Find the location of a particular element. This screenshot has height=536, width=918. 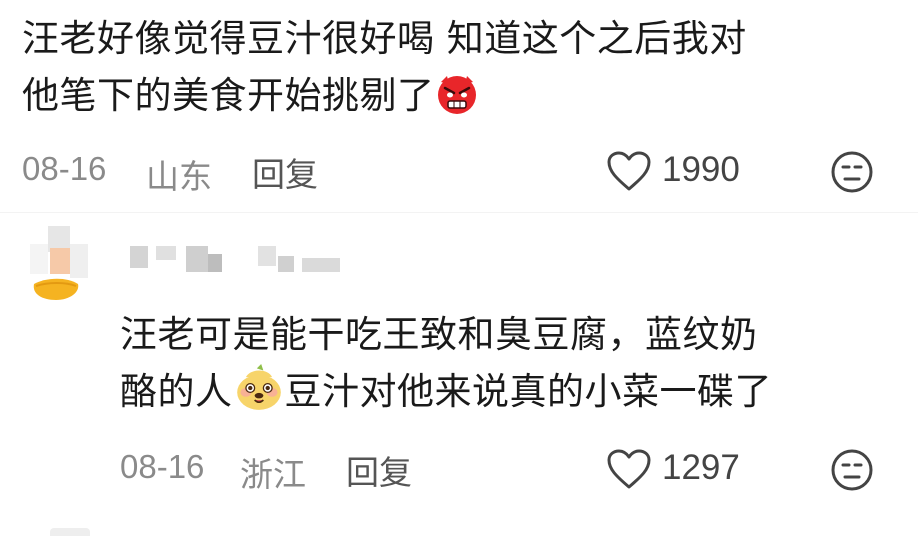

dog-face-icon is located at coordinates (258, 387).